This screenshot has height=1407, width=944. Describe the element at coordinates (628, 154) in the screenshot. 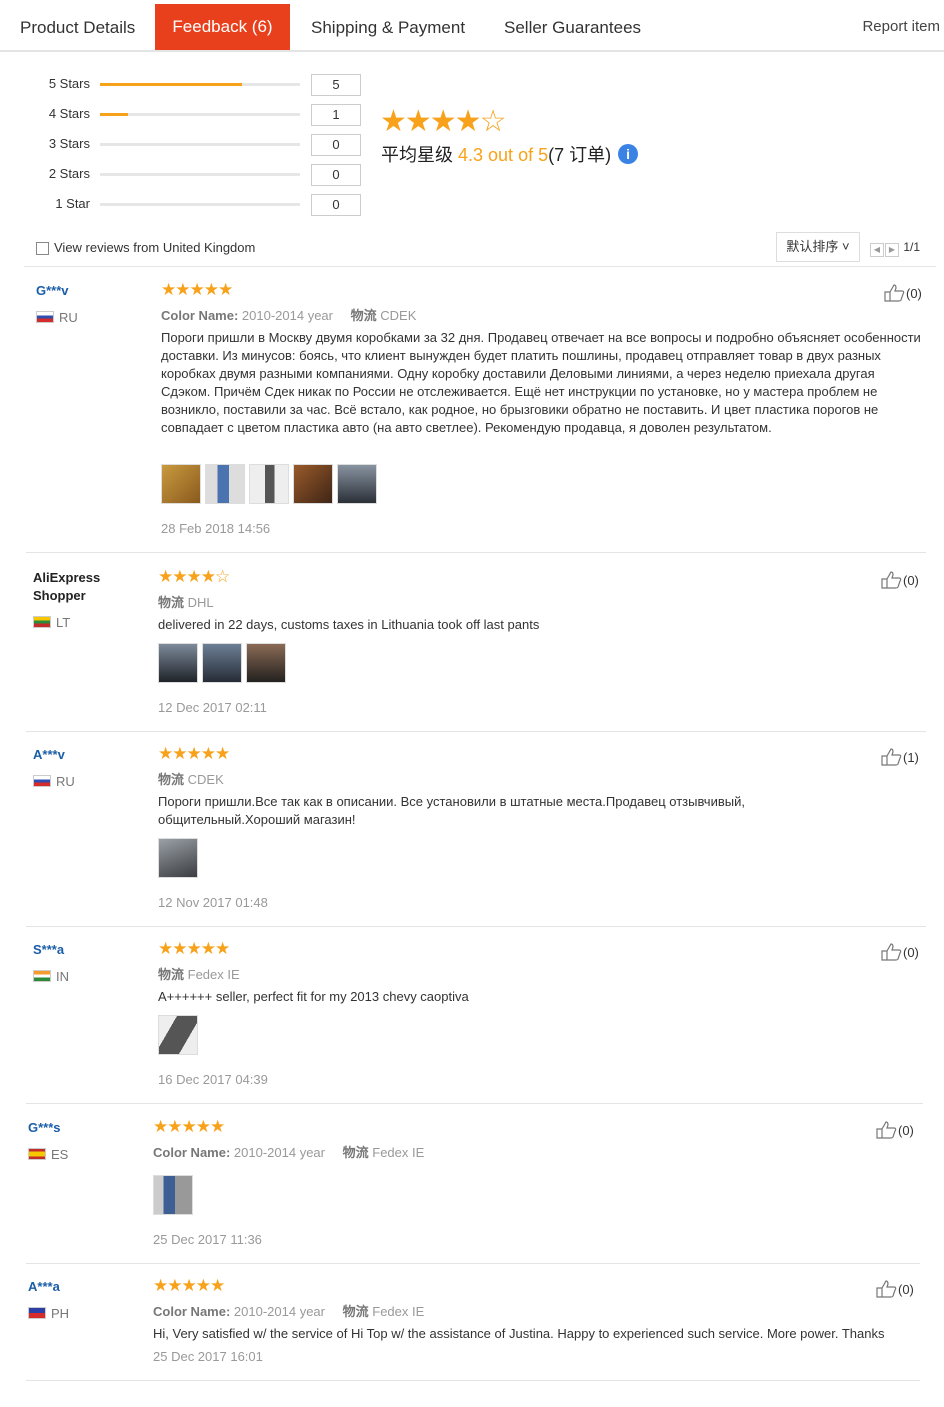

I see `info-icon: i` at that location.